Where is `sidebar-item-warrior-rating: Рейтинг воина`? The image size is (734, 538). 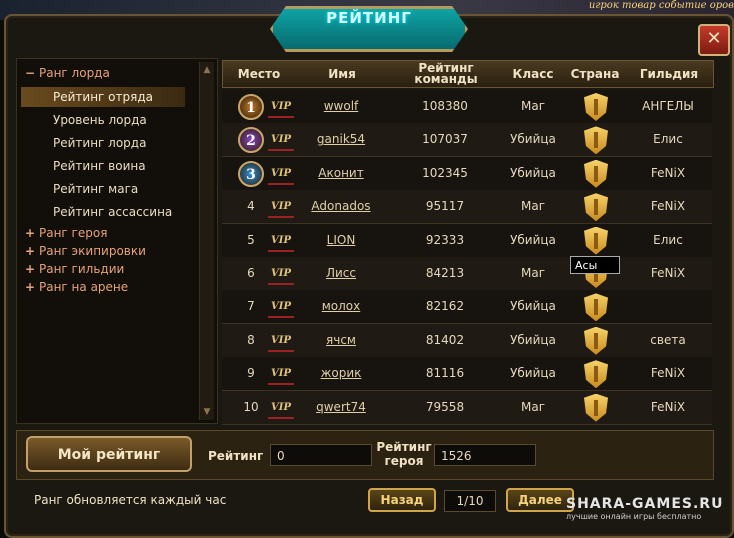
sidebar-item-warrior-rating: Рейтинг воина is located at coordinates (99, 166).